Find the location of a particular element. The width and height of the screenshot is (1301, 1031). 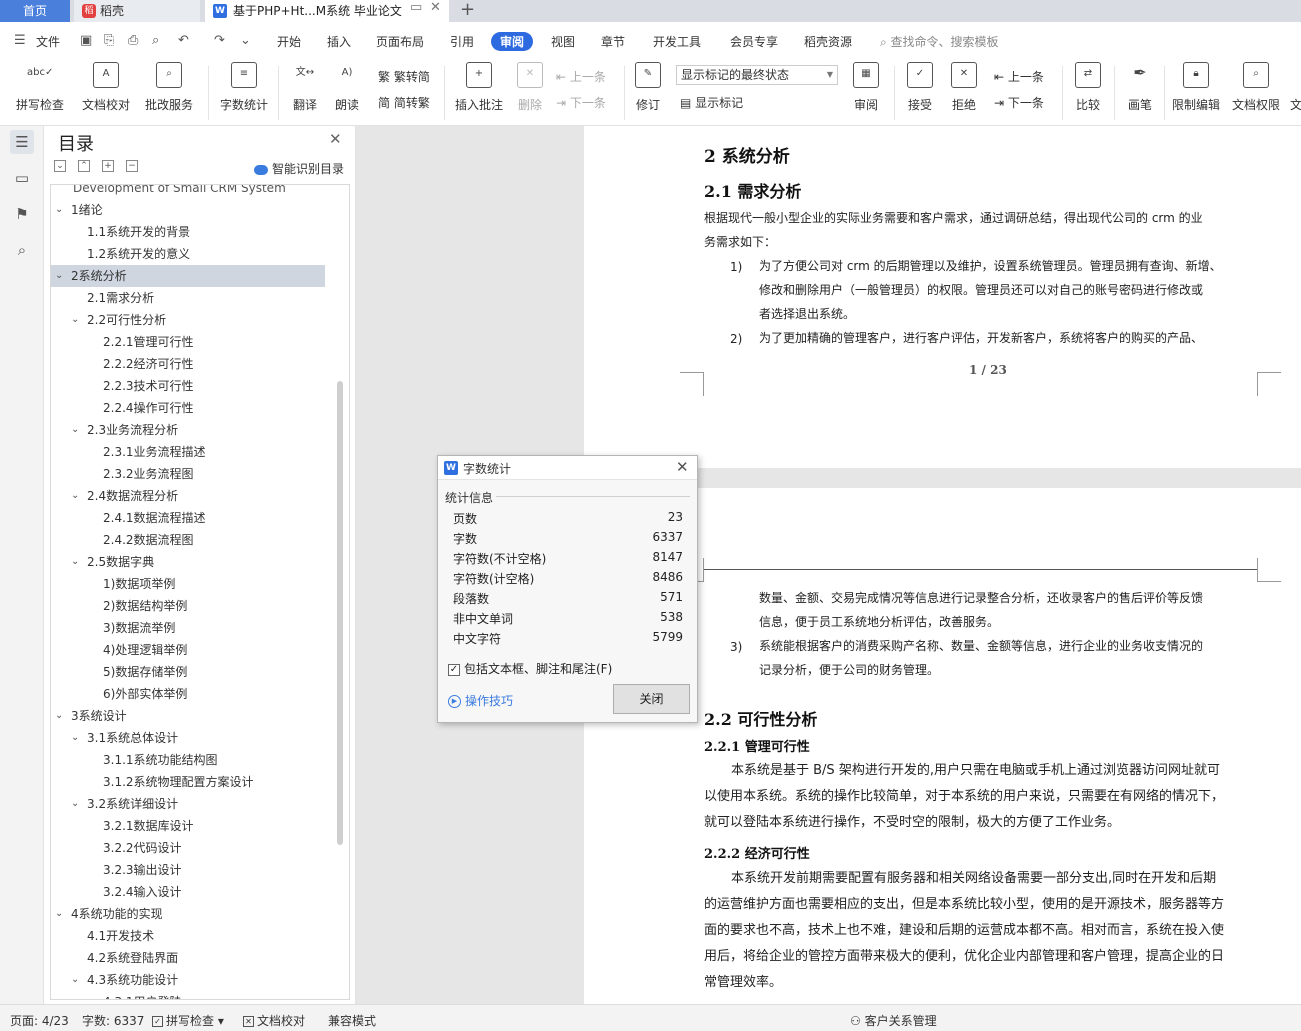

track-changes-button: ✎ 修订 is located at coordinates (648, 87).